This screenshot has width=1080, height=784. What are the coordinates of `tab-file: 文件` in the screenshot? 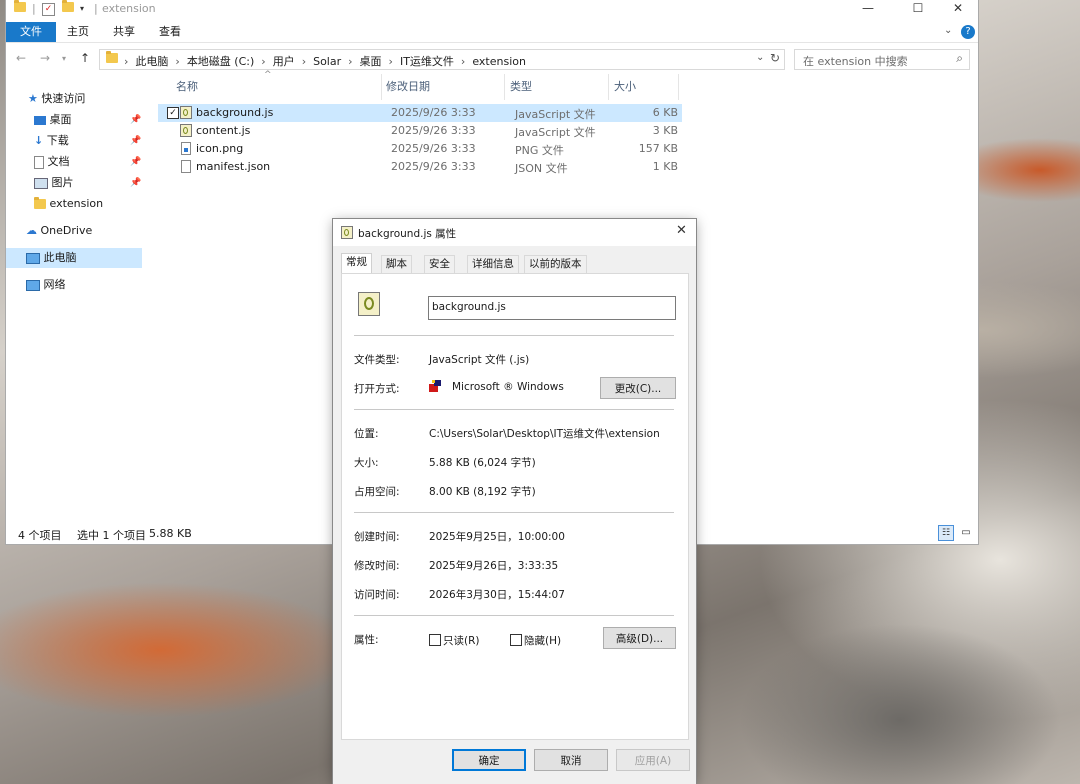 It's located at (31, 32).